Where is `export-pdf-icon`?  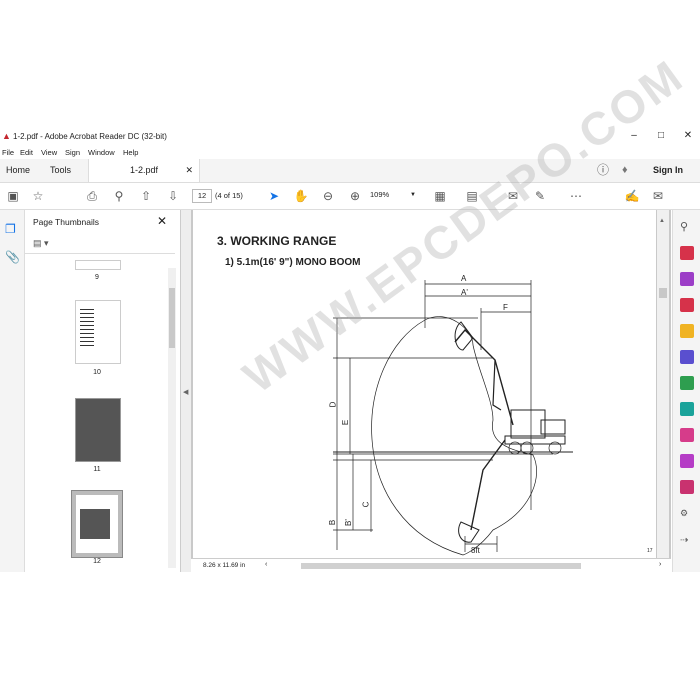
export-pdf-icon is located at coordinates (687, 253).